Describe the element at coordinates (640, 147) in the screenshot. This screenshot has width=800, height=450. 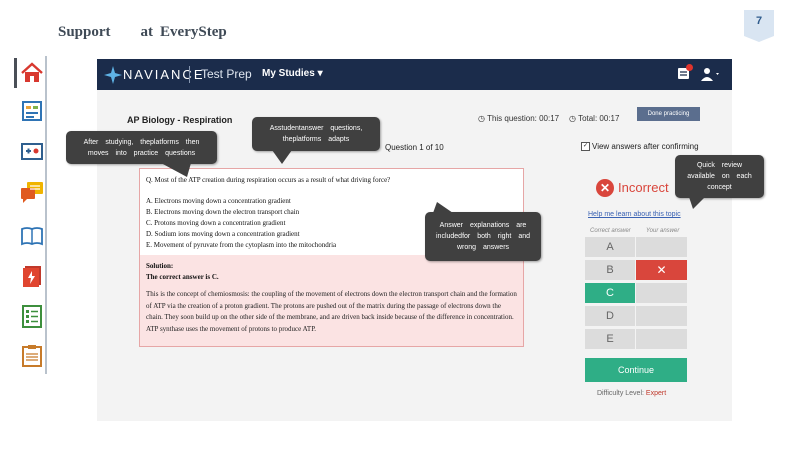
I see `view-answers-toggle: ✓ View answers after confirming` at that location.